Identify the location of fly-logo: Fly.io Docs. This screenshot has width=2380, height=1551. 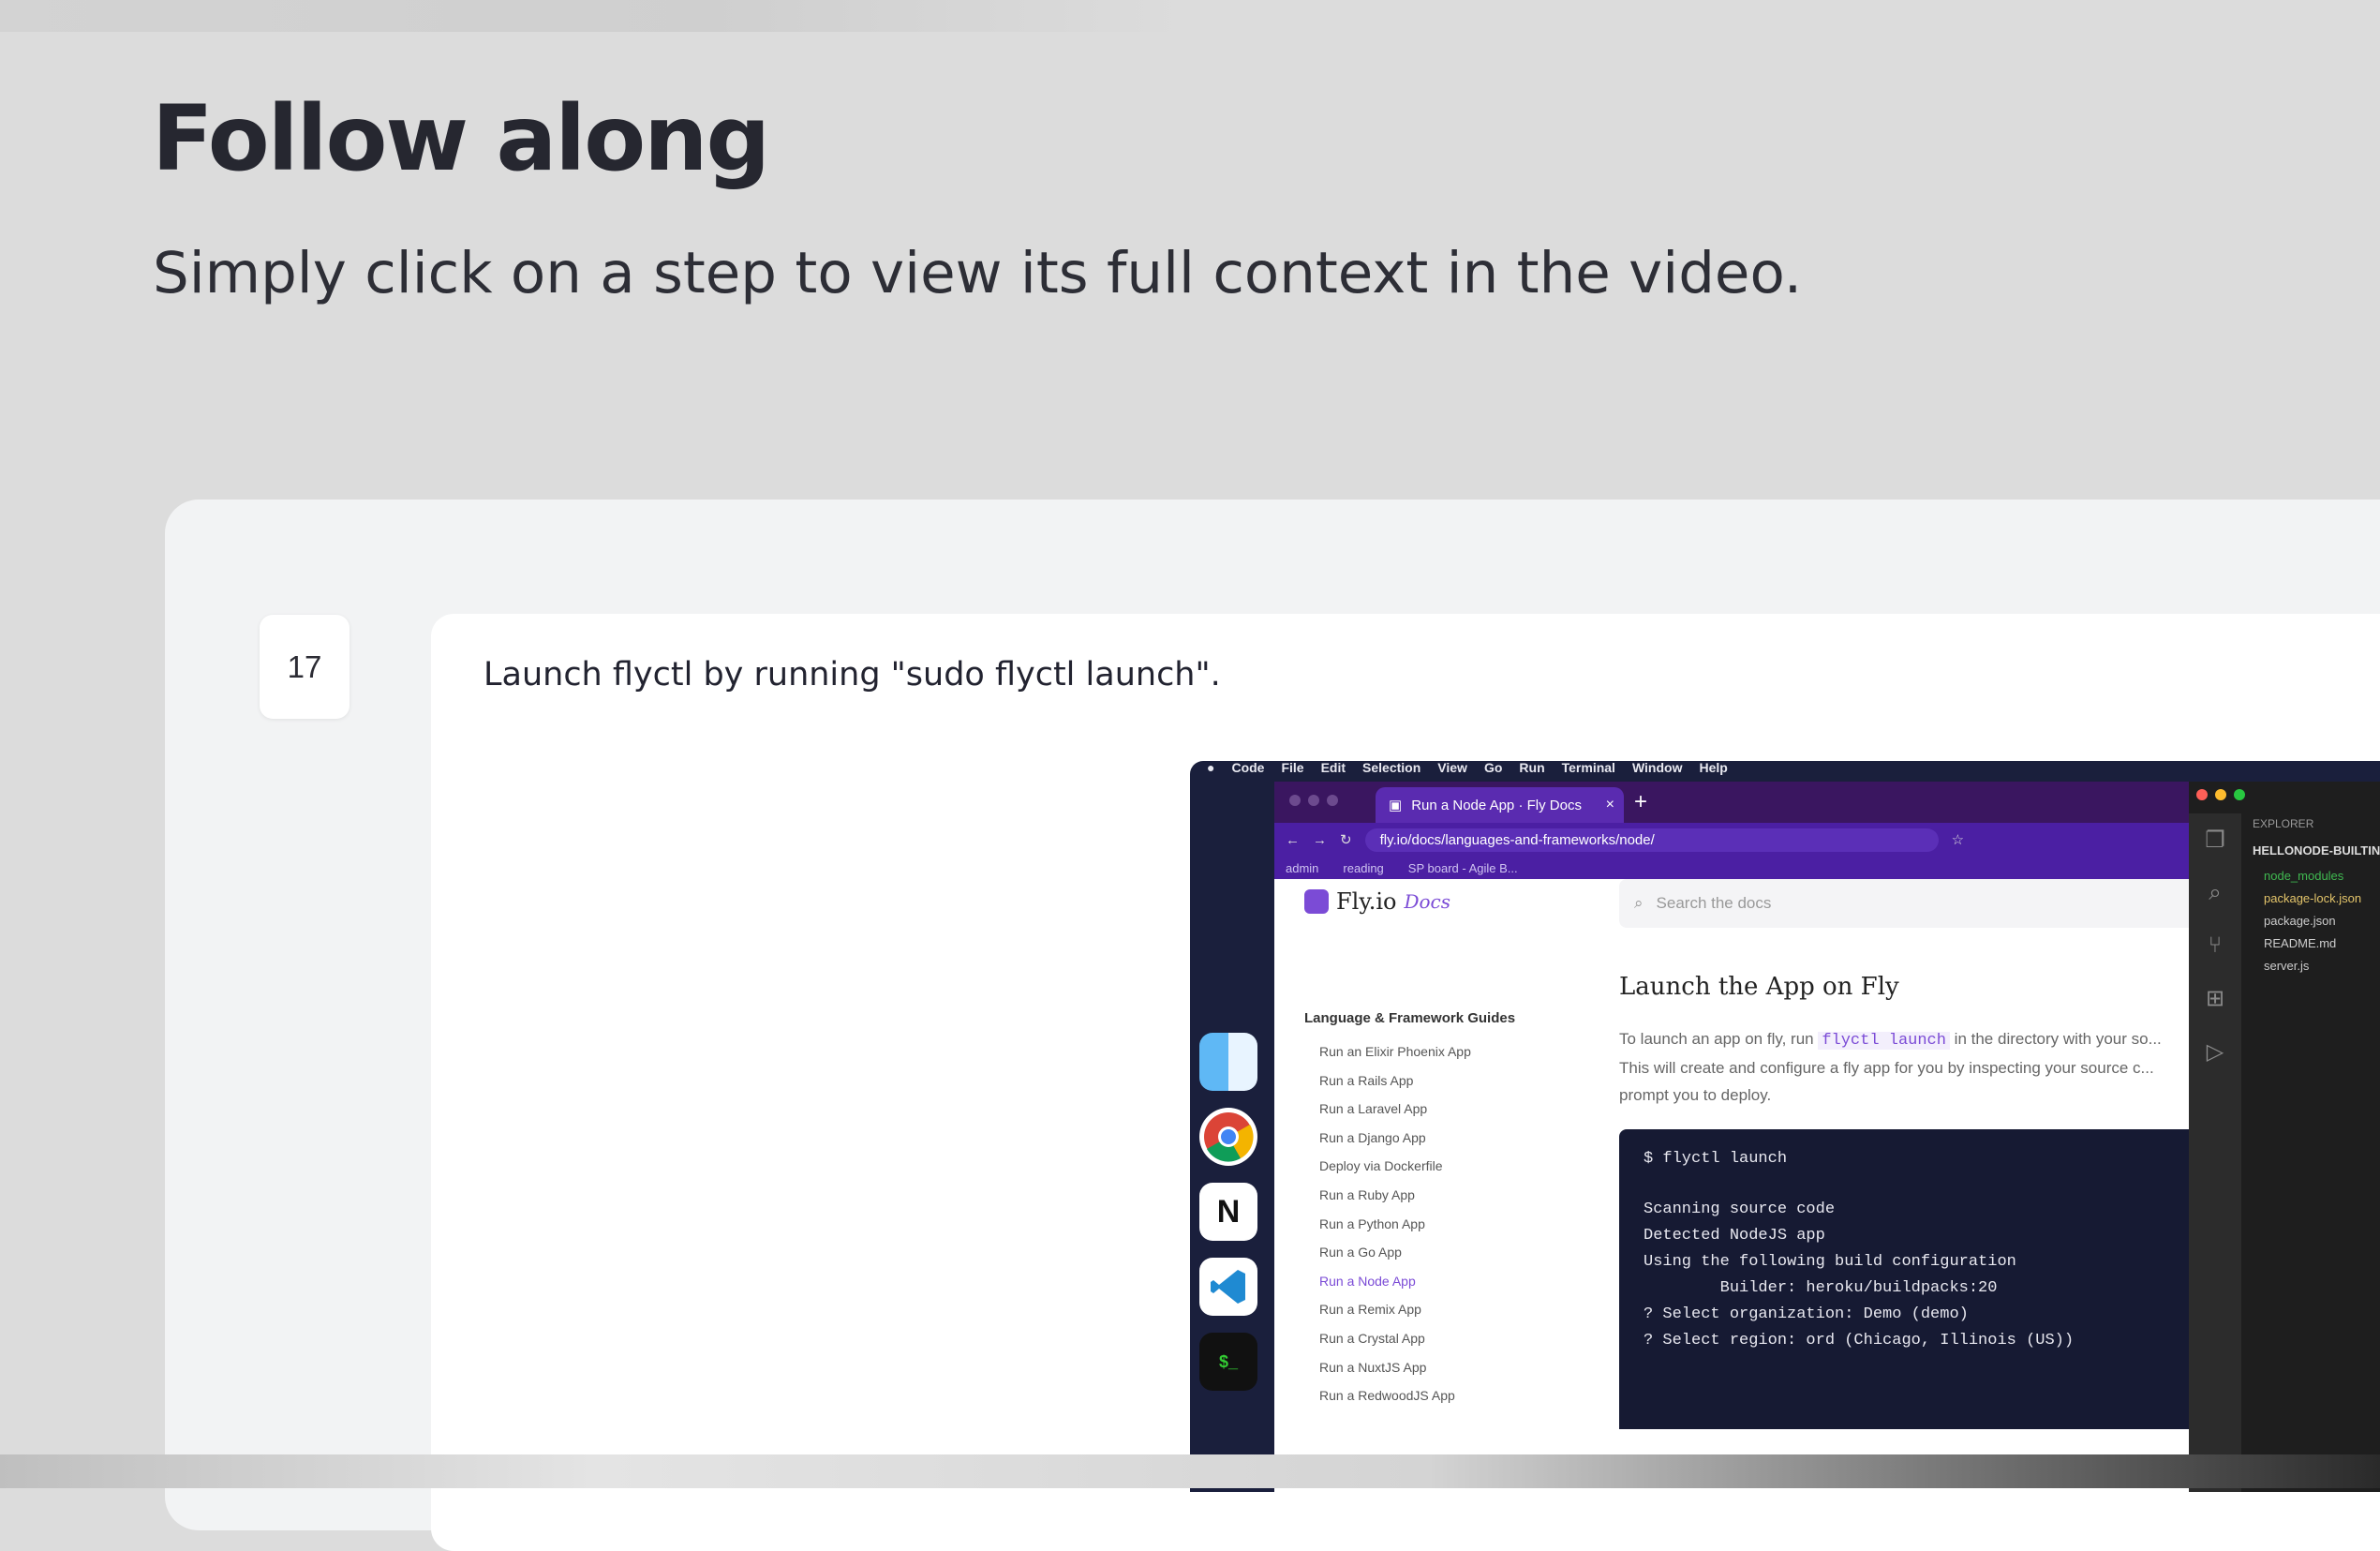
(1377, 902).